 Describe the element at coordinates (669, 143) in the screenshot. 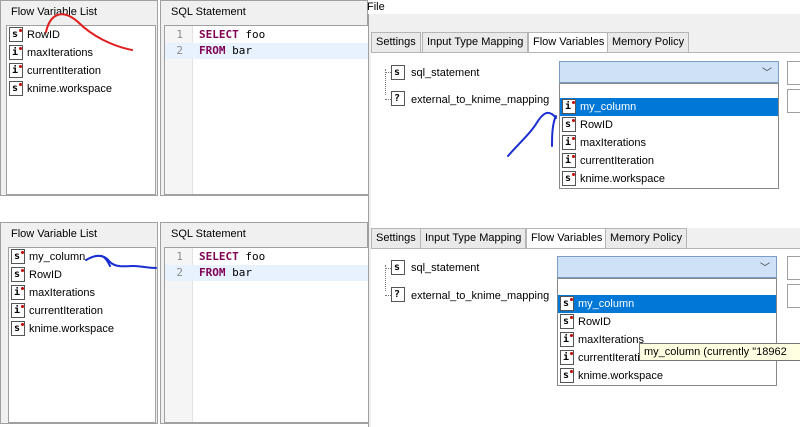

I see `dropdown-option: i maxIterations` at that location.